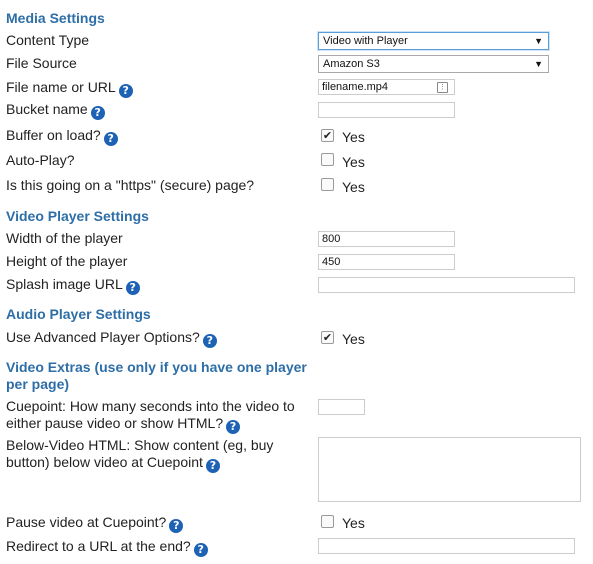 This screenshot has height=564, width=593. What do you see at coordinates (449, 469) in the screenshot?
I see `below-video-html-textarea` at bounding box center [449, 469].